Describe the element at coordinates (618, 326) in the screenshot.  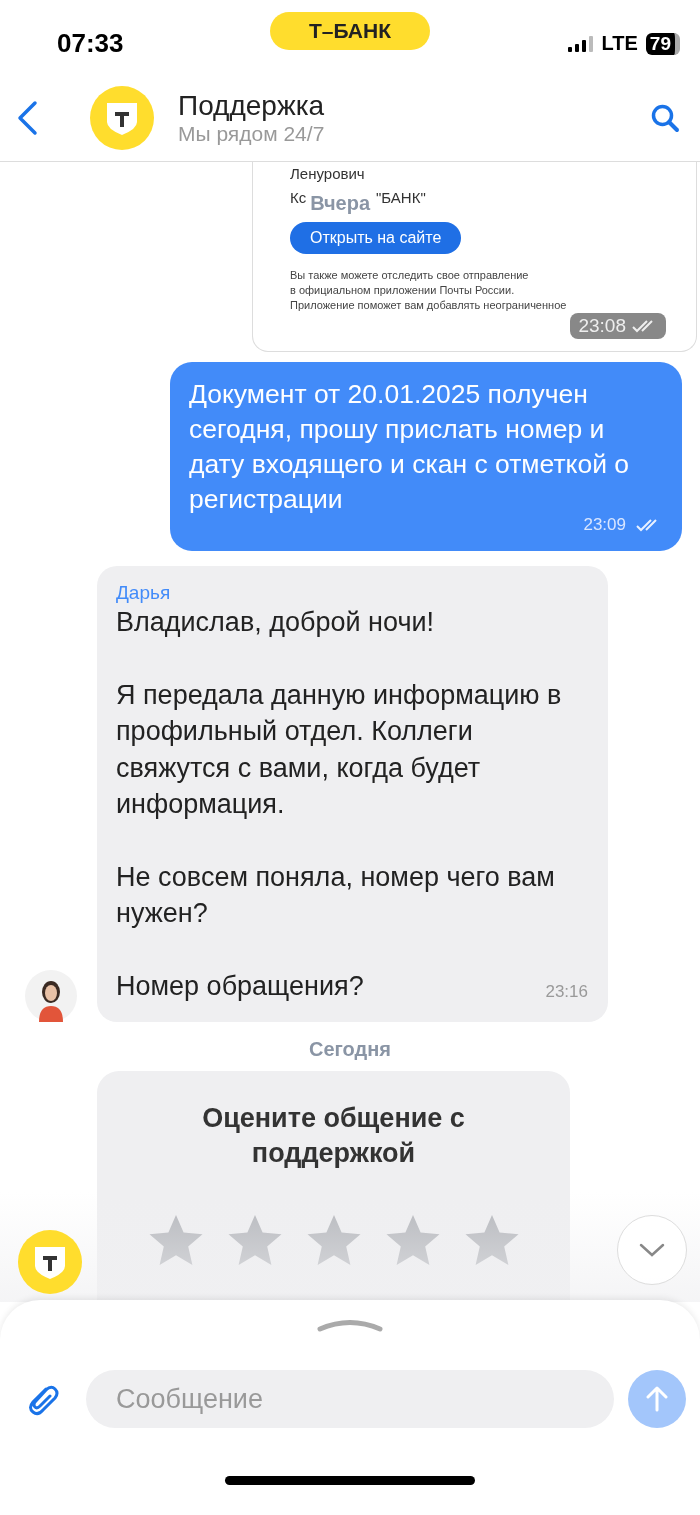
I see `message-time: 23:08` at that location.